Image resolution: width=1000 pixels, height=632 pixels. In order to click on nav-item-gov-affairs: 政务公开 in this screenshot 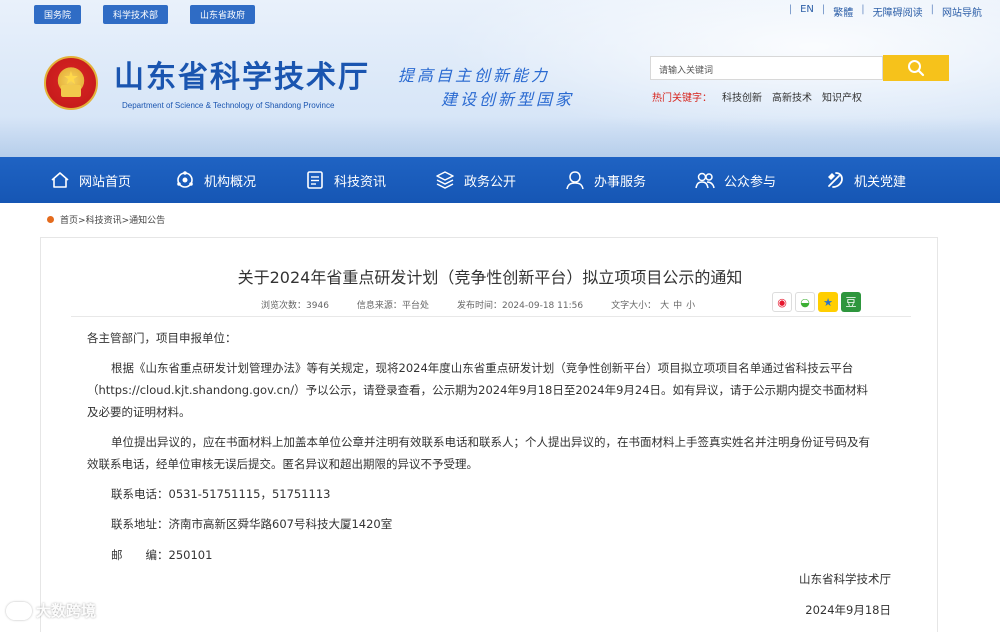, I will do `click(475, 180)`.